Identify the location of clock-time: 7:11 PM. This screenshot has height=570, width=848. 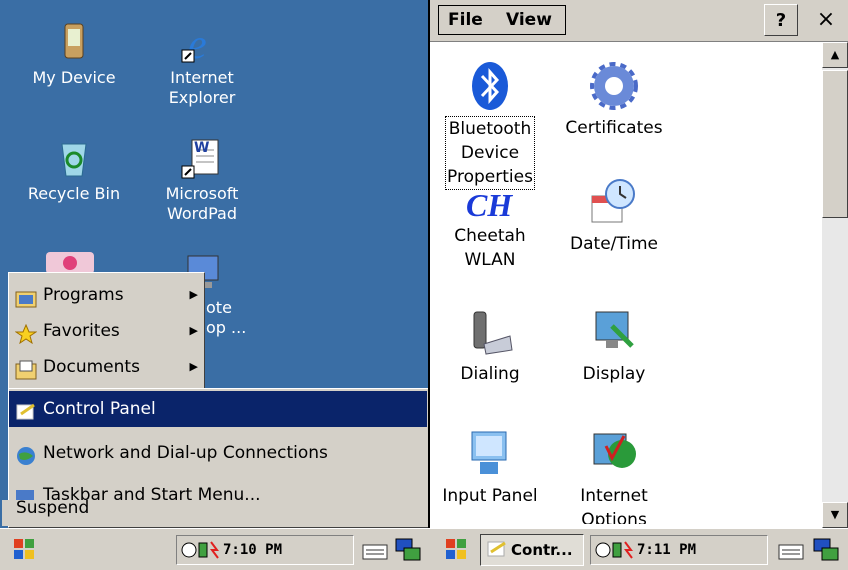
(666, 550).